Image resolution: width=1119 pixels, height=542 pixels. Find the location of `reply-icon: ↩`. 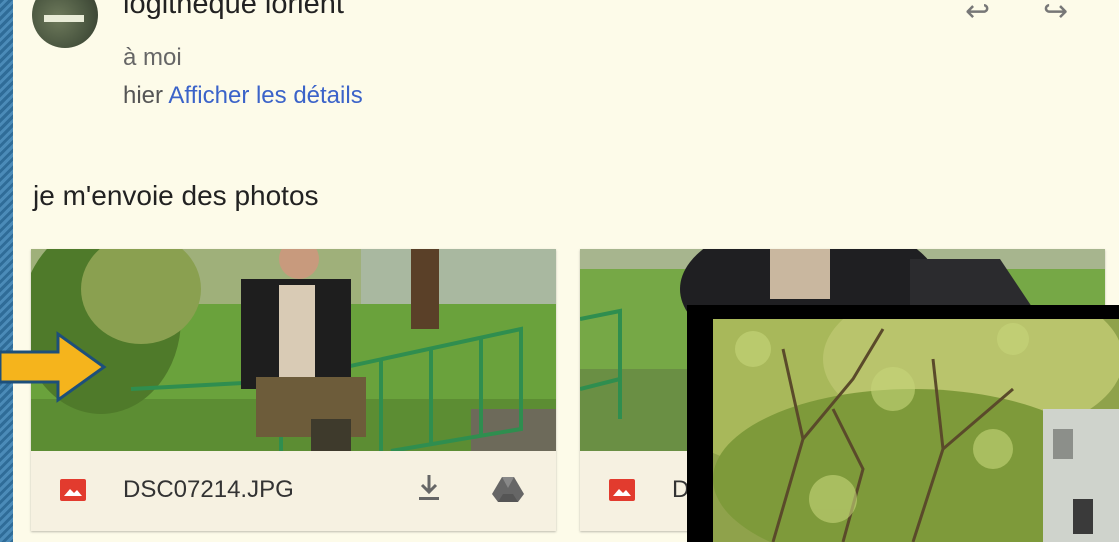

reply-icon: ↩ is located at coordinates (977, 14).